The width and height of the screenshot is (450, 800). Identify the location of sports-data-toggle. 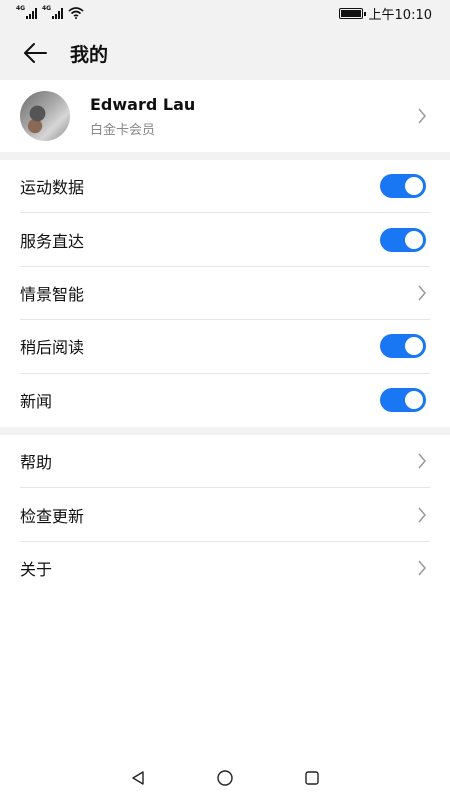
(403, 186).